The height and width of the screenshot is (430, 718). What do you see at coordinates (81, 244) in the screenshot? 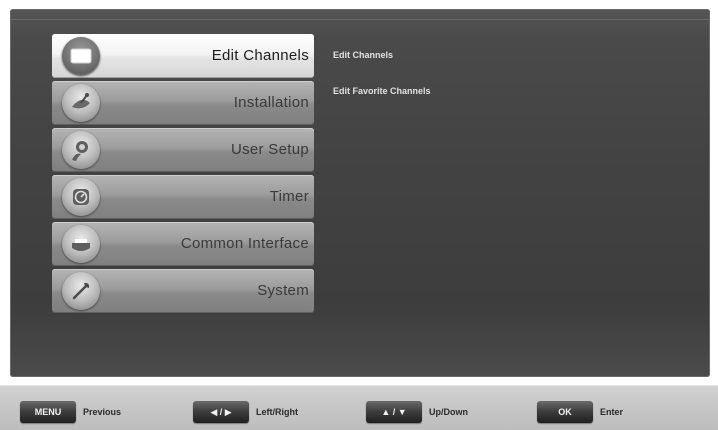
I see `ci-card-icon` at bounding box center [81, 244].